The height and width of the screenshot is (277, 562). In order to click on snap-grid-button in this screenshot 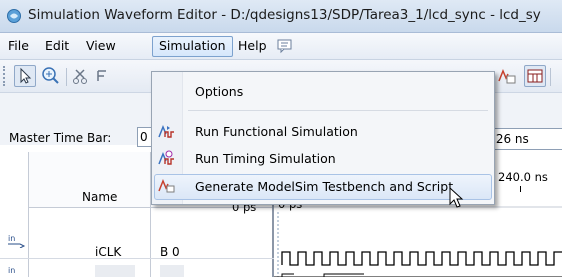, I will do `click(535, 76)`.